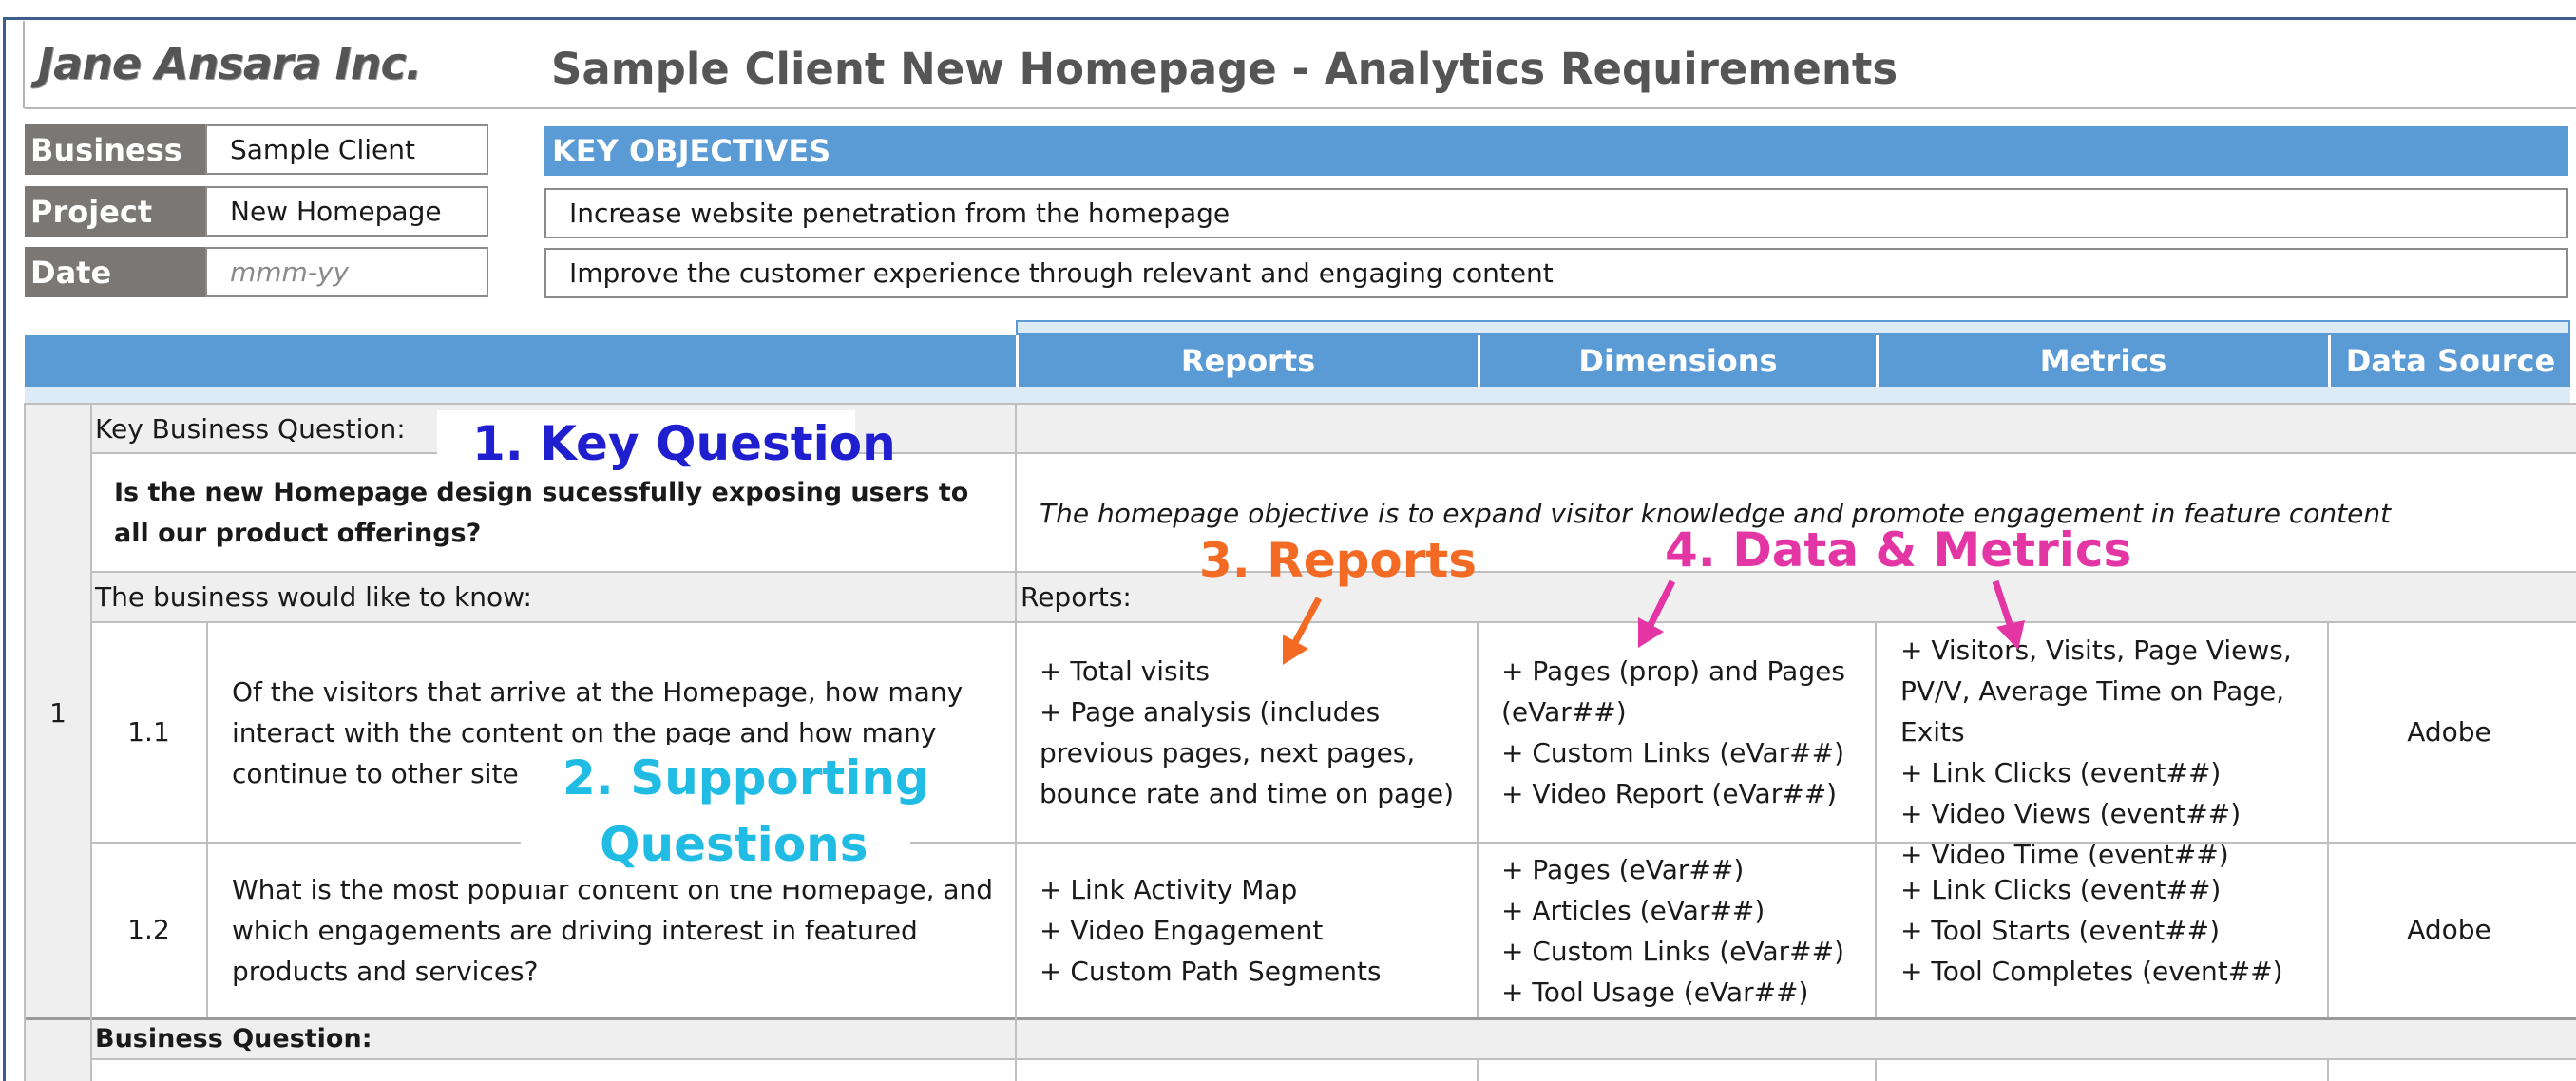 The width and height of the screenshot is (2576, 1081). Describe the element at coordinates (1303, 631) in the screenshot. I see `reports-arrow-icon` at that location.